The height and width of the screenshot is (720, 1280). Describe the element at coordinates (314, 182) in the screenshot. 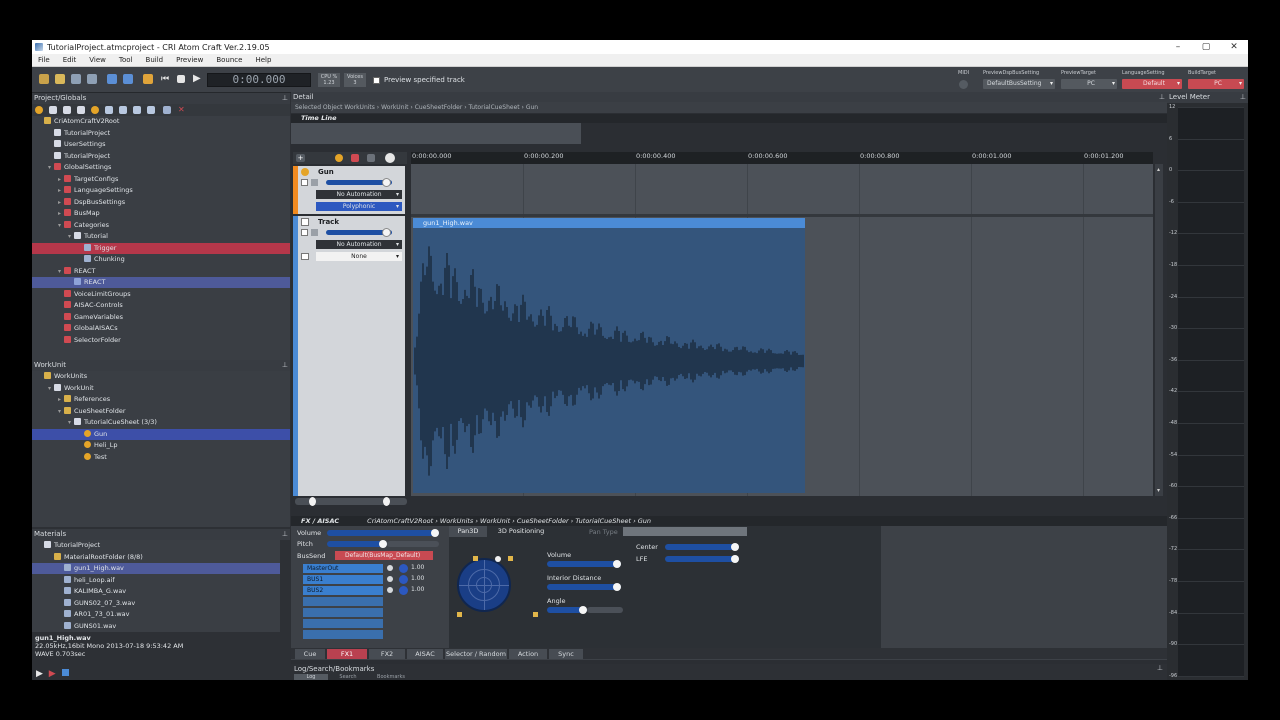

I see `lock-icon` at that location.